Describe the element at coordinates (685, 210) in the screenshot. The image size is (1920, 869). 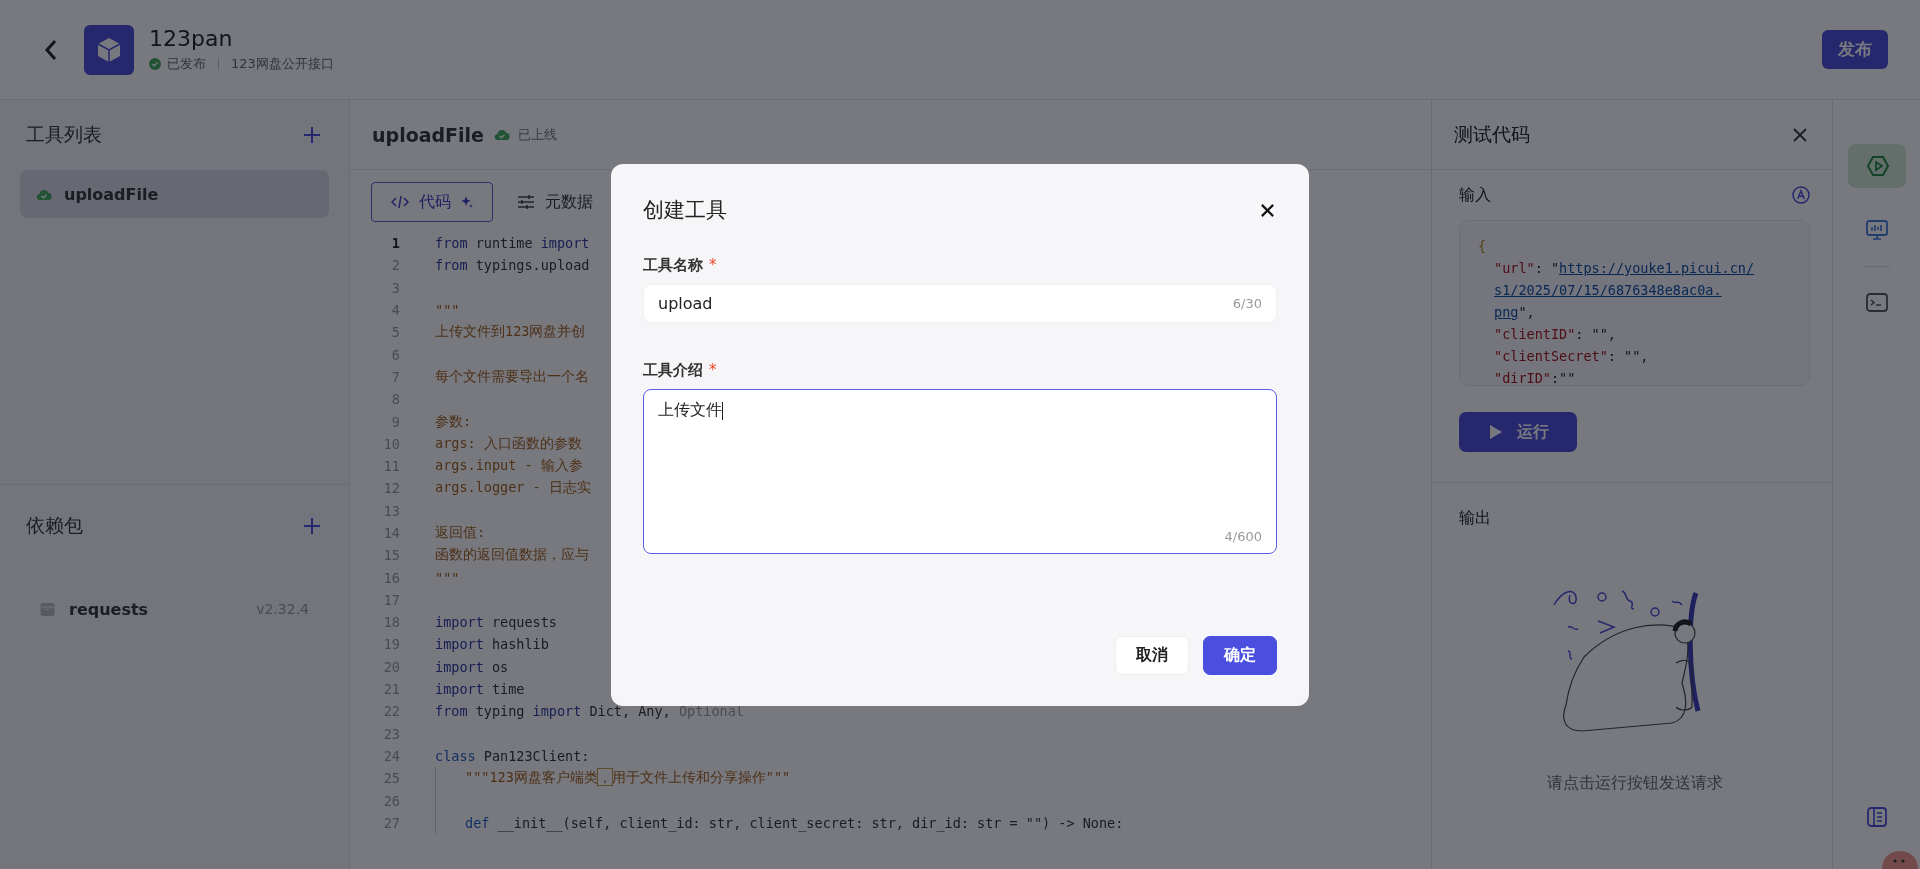
I see `dialog-title: 创建工具` at that location.